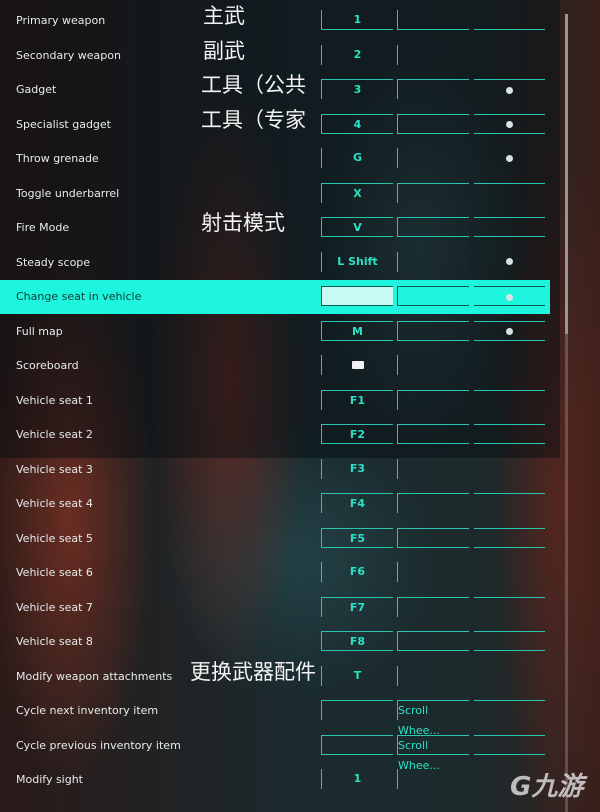 The height and width of the screenshot is (812, 600). Describe the element at coordinates (357, 227) in the screenshot. I see `primary-key-slot: V` at that location.